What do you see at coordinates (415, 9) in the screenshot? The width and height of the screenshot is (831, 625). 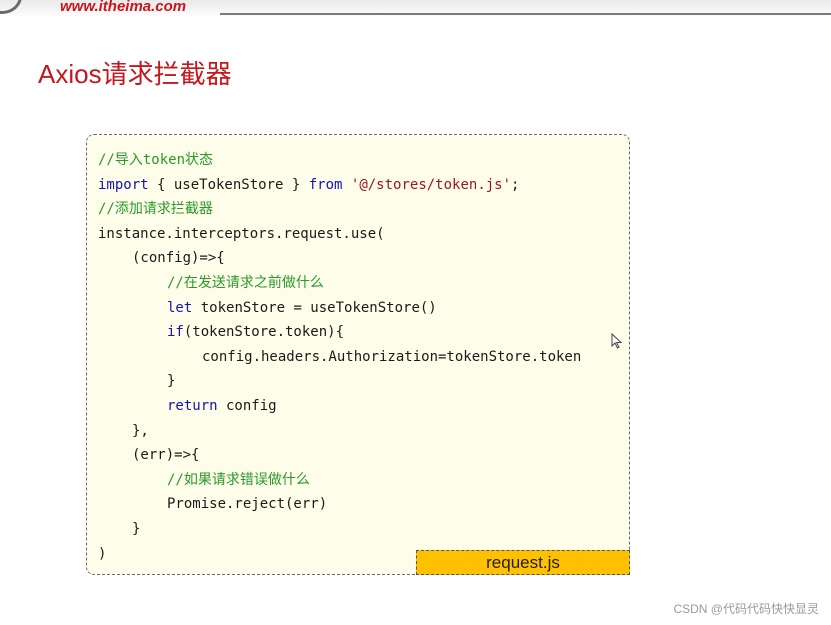 I see `slide-header: www.itheima.com` at bounding box center [415, 9].